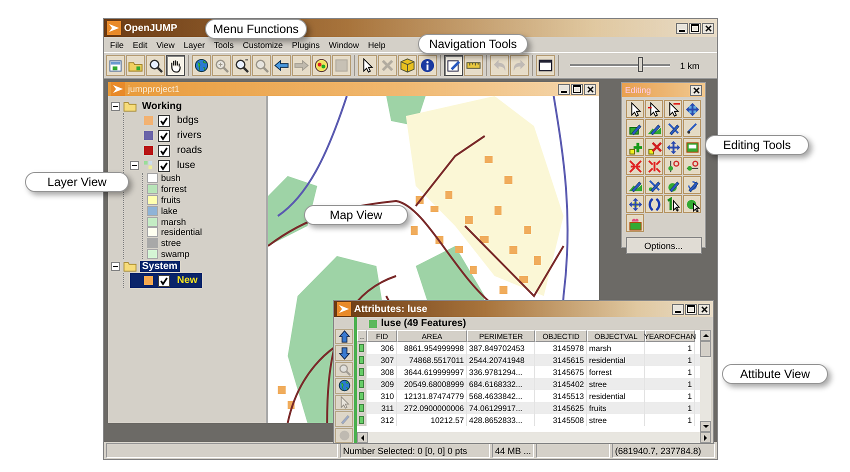  I want to click on arrow-left-icon, so click(281, 65).